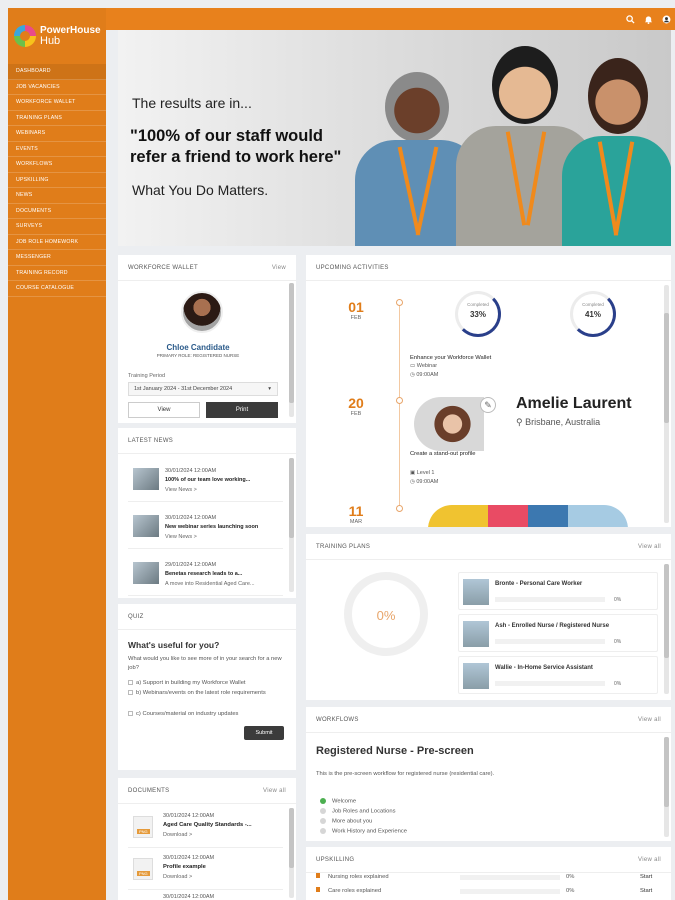 The image size is (675, 900). Describe the element at coordinates (550, 641) in the screenshot. I see `progress-bar` at that location.